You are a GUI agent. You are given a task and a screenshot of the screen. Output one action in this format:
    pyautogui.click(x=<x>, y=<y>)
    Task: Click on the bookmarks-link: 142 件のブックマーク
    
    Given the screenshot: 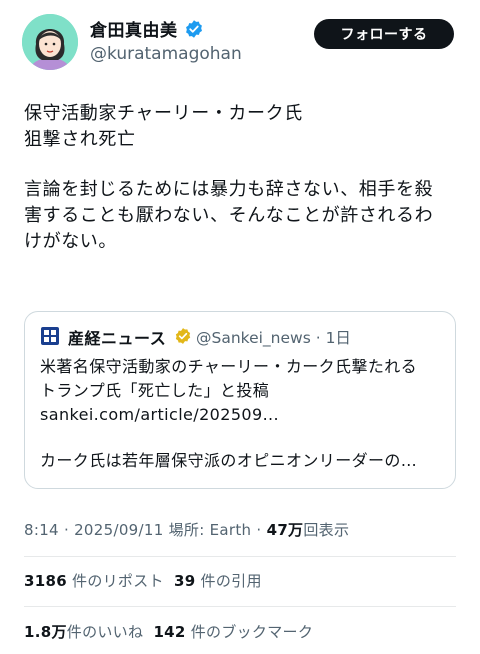 What is the action you would take?
    pyautogui.click(x=233, y=632)
    